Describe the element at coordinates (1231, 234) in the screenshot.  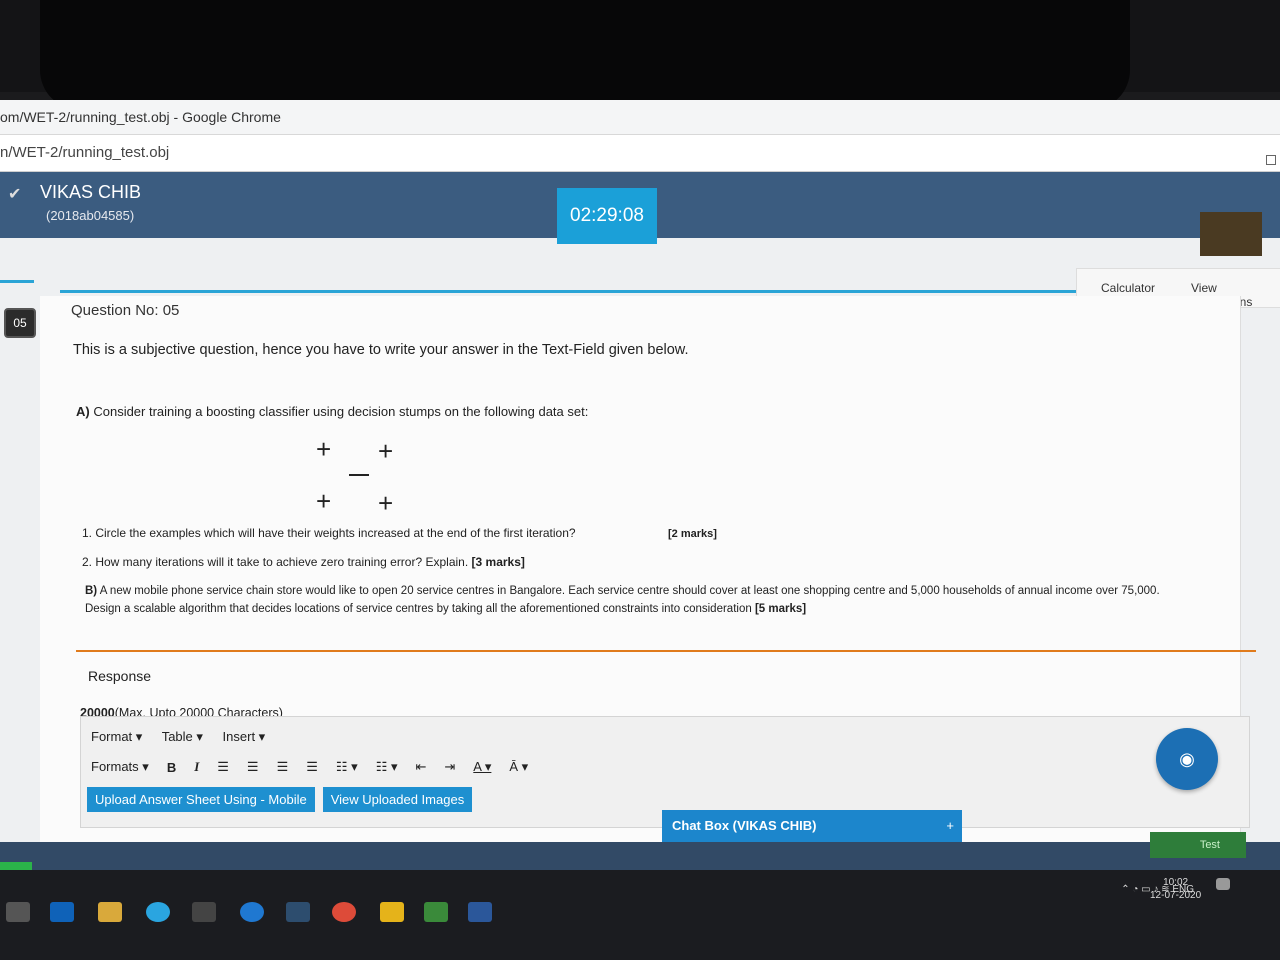
I see `extension-block` at that location.